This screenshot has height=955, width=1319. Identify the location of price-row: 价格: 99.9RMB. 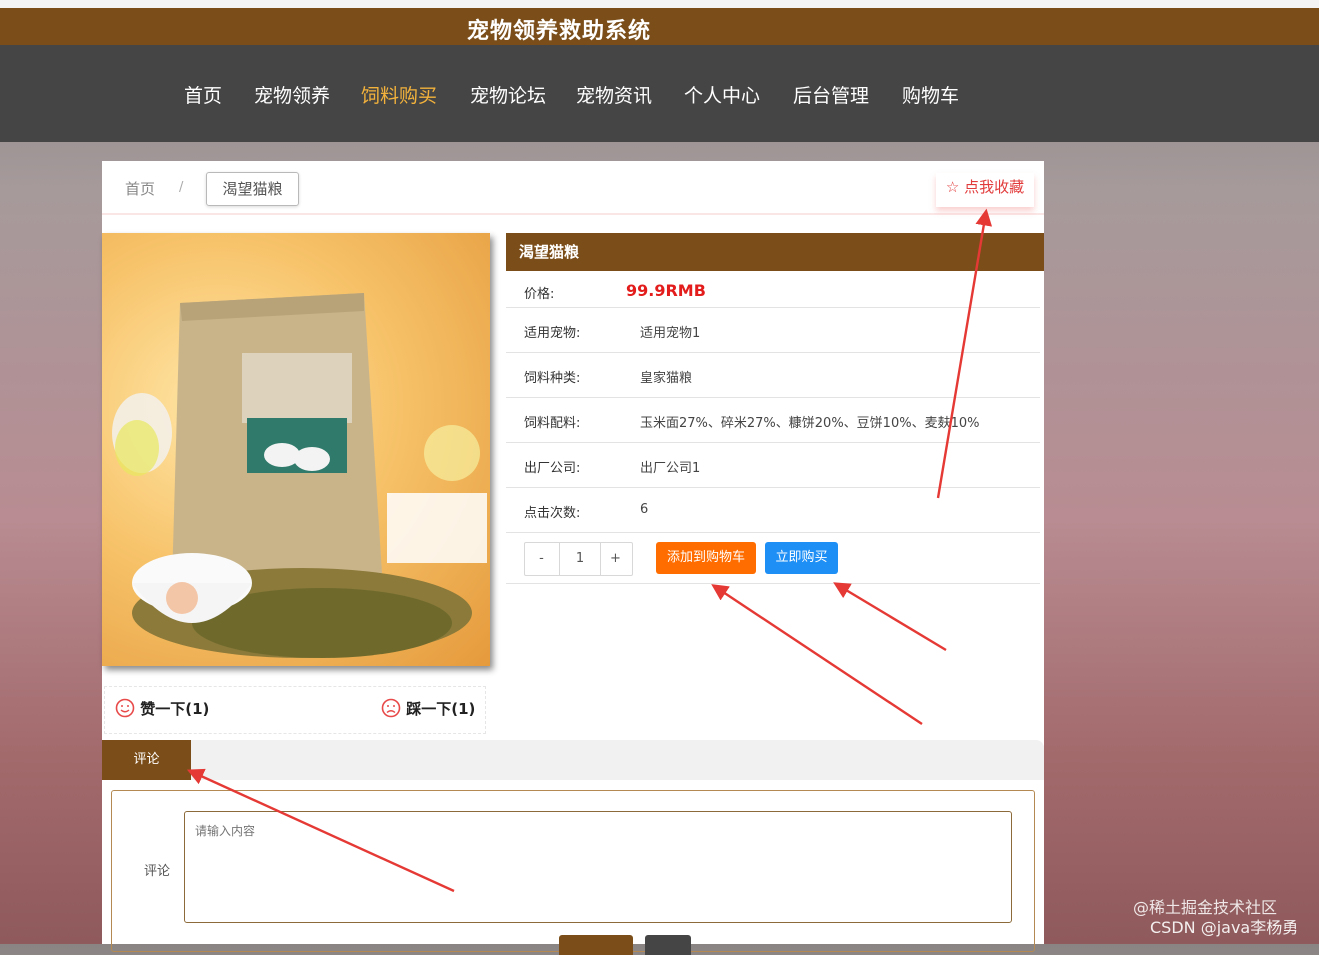
(773, 289).